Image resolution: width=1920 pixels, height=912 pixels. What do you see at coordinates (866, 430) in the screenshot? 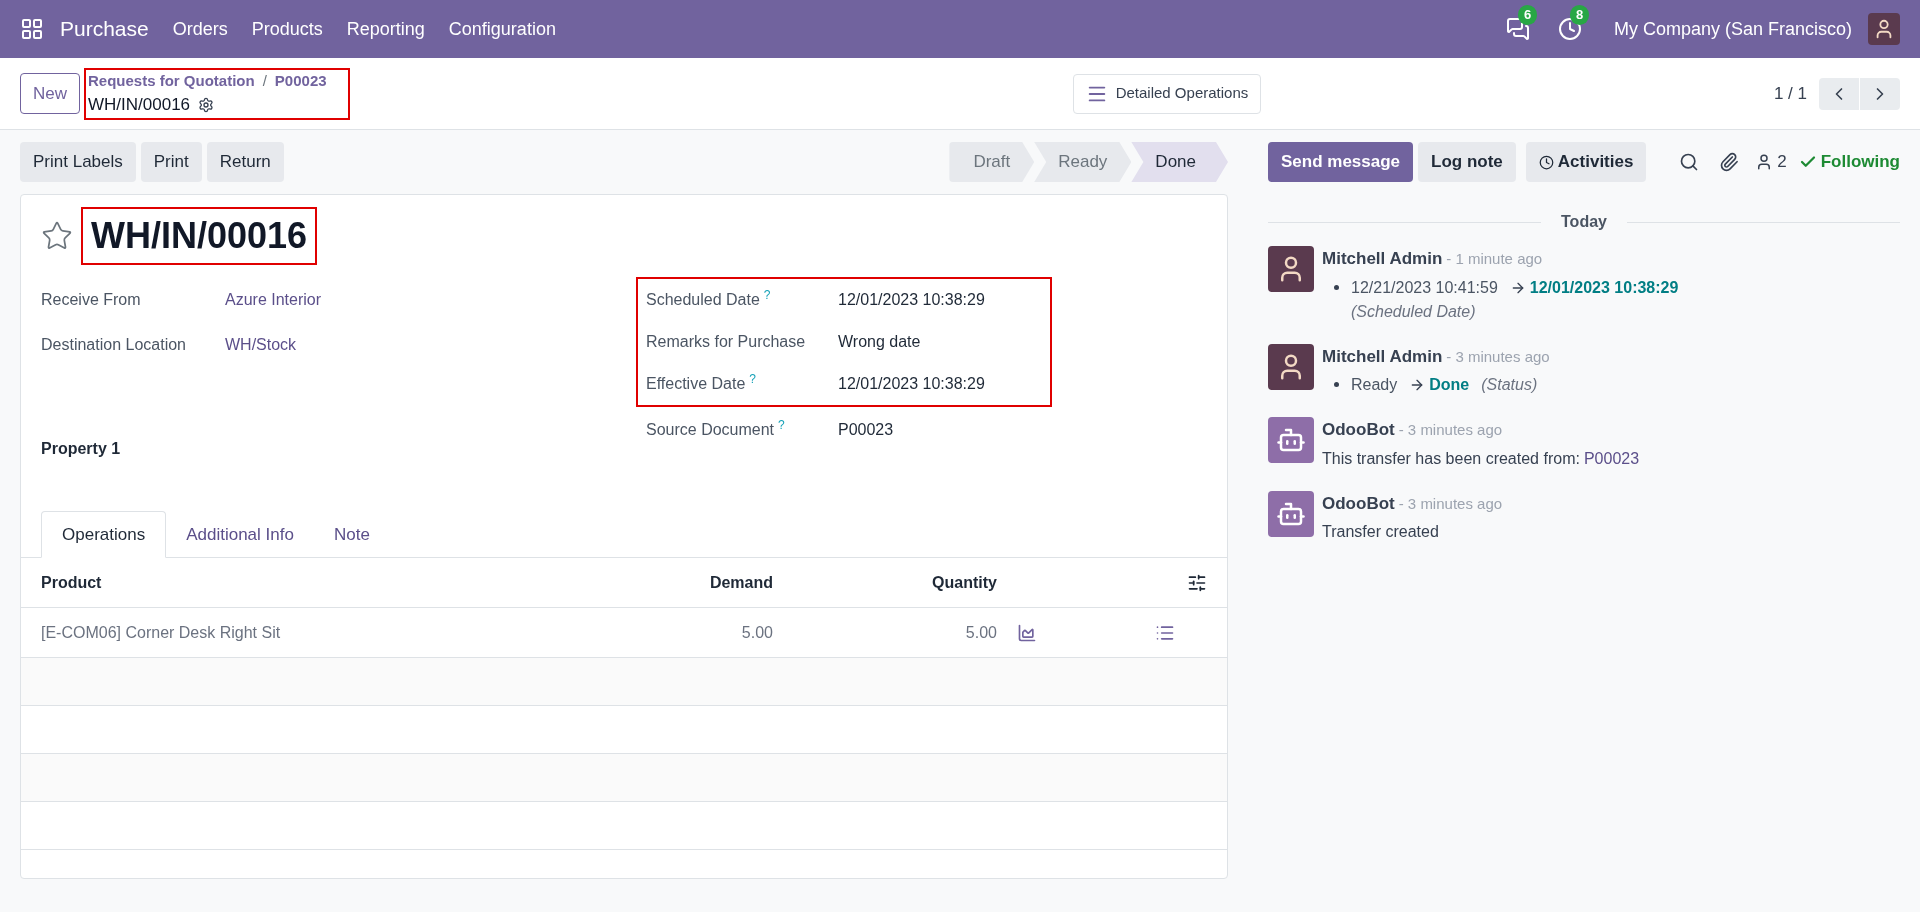
I see `field-value: P00023` at bounding box center [866, 430].